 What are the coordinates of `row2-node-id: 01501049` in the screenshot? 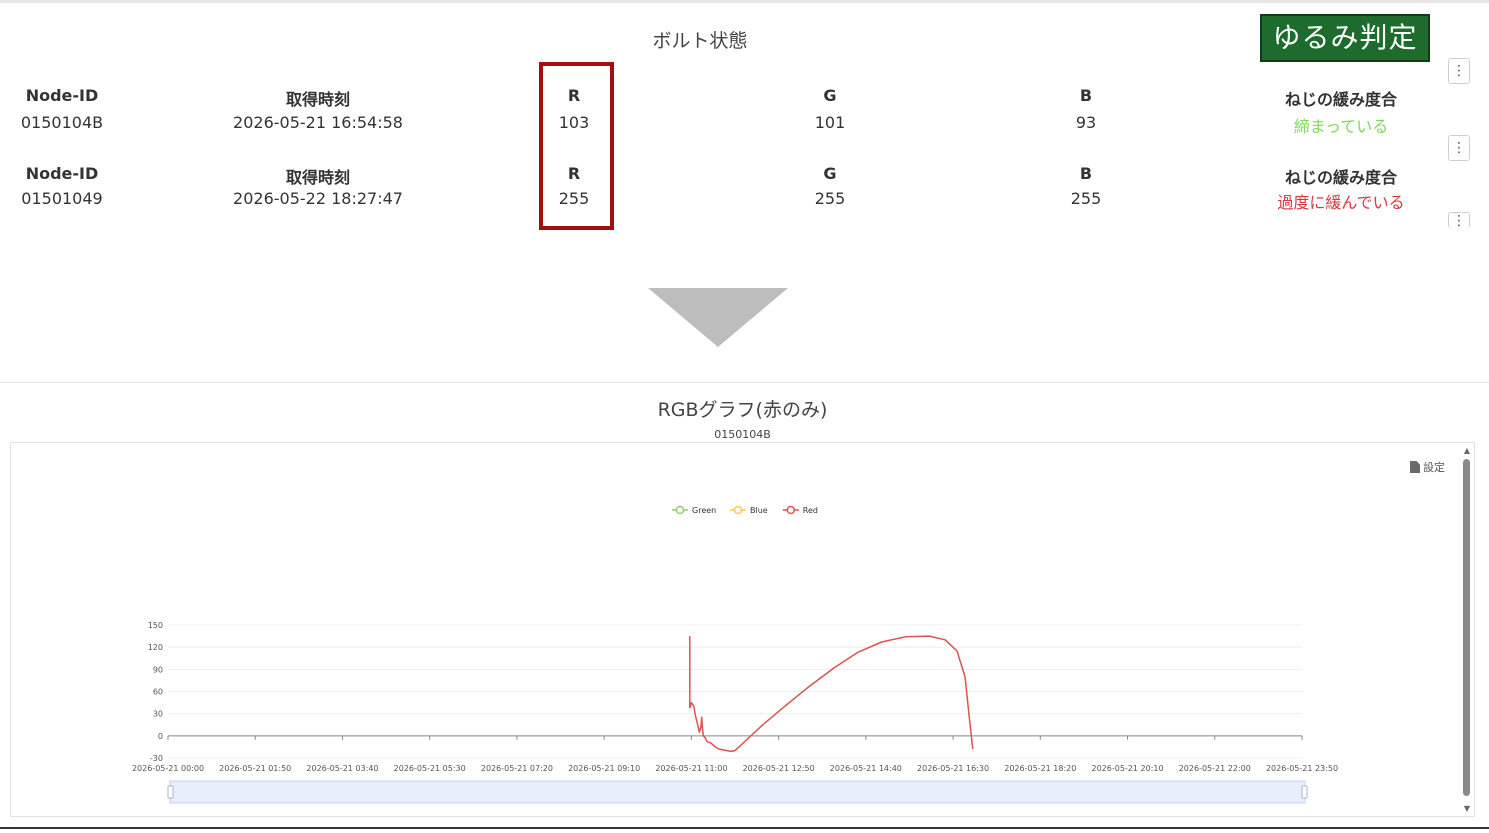 It's located at (62, 198).